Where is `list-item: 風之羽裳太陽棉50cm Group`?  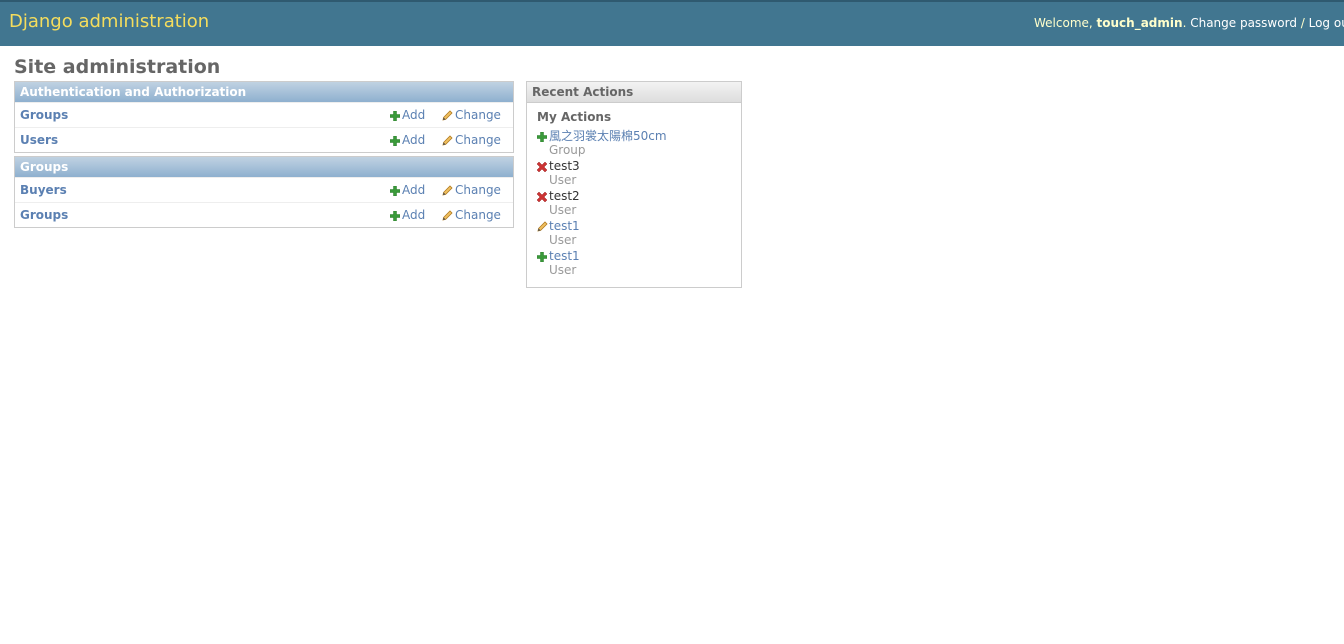
list-item: 風之羽裳太陽棉50cm Group is located at coordinates (636, 143).